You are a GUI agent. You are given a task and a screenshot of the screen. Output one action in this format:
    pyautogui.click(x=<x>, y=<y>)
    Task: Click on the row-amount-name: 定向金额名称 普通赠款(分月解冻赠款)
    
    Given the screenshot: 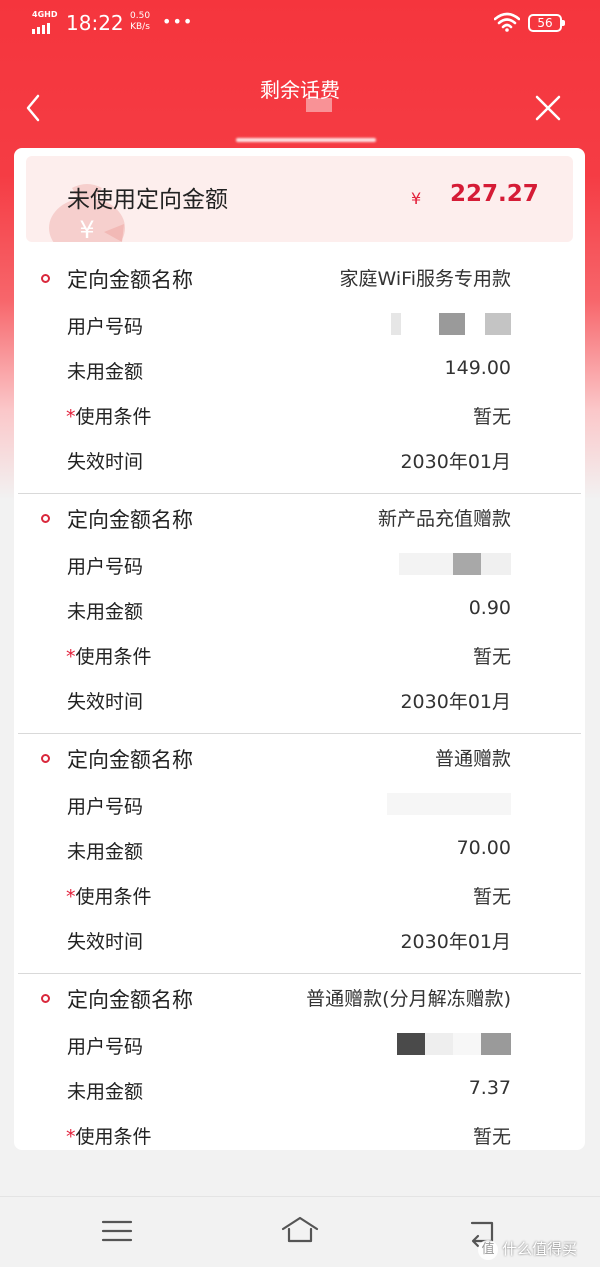 What is the action you would take?
    pyautogui.click(x=299, y=999)
    